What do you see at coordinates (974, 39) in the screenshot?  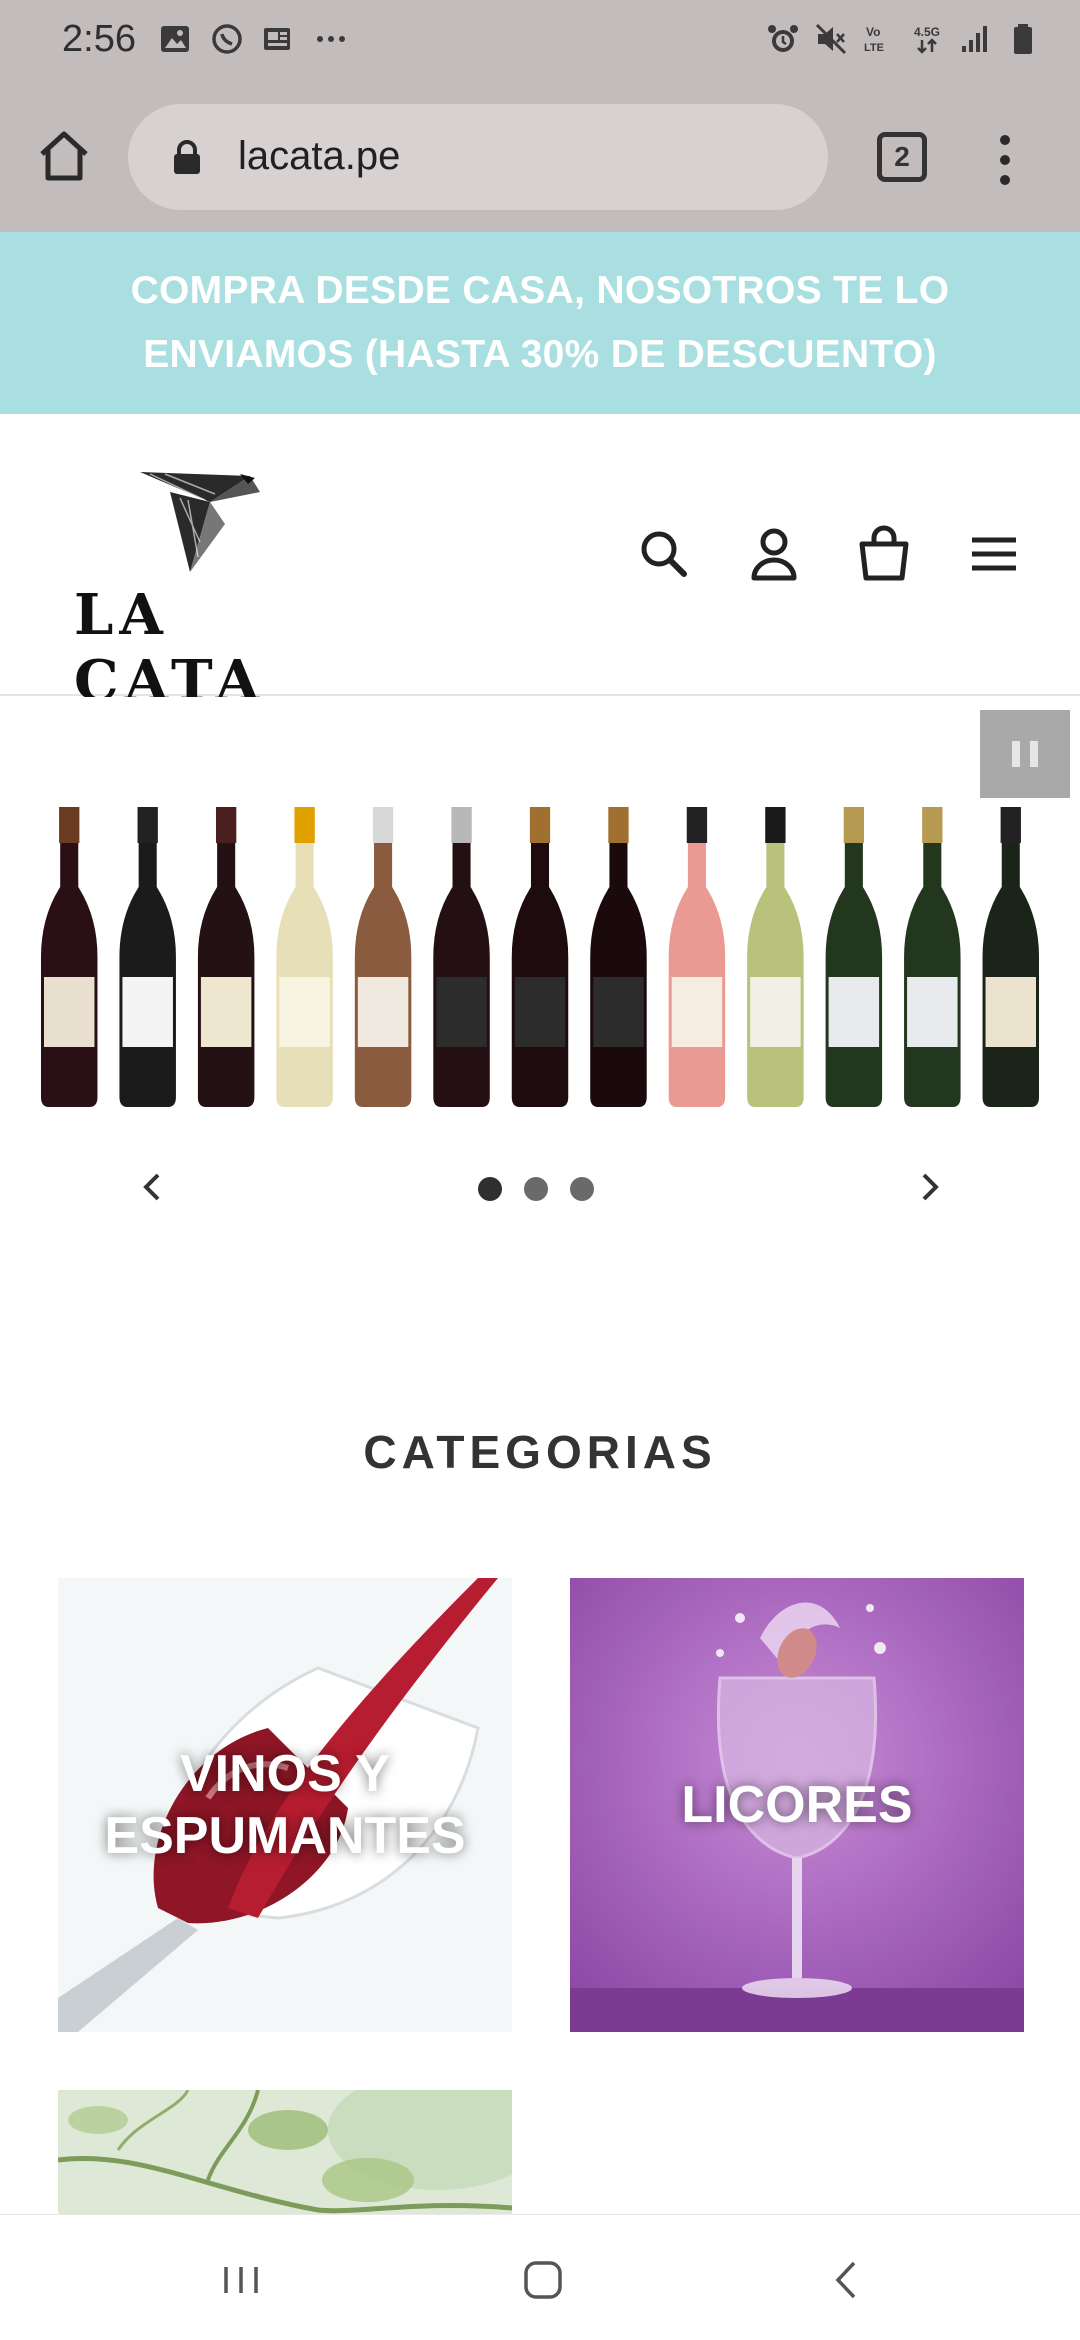 I see `signal-icon` at bounding box center [974, 39].